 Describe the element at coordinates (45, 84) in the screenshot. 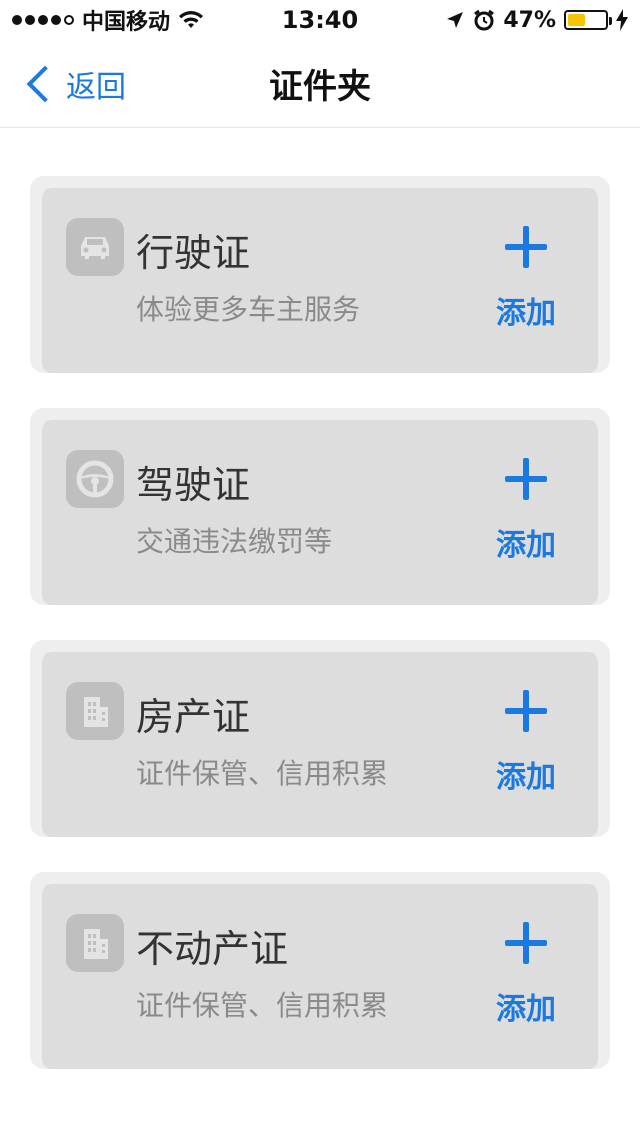

I see `chevron-left-icon` at that location.